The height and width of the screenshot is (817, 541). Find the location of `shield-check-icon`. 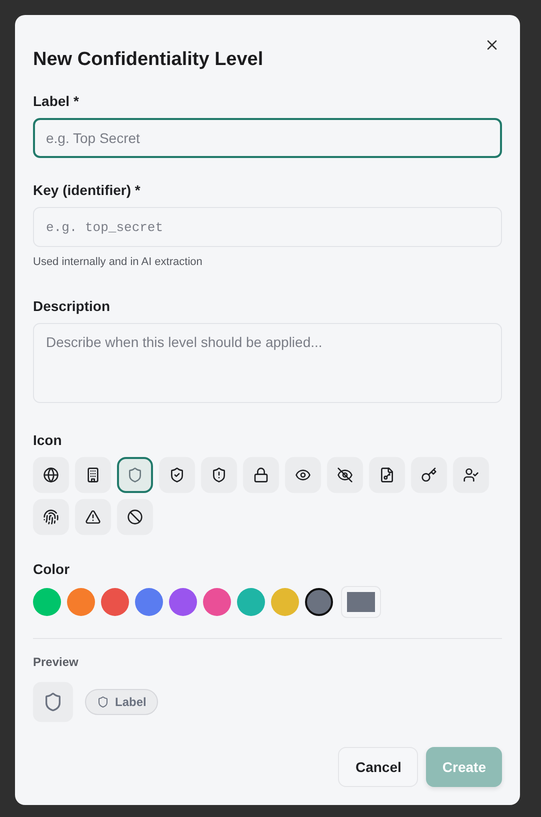

shield-check-icon is located at coordinates (177, 475).